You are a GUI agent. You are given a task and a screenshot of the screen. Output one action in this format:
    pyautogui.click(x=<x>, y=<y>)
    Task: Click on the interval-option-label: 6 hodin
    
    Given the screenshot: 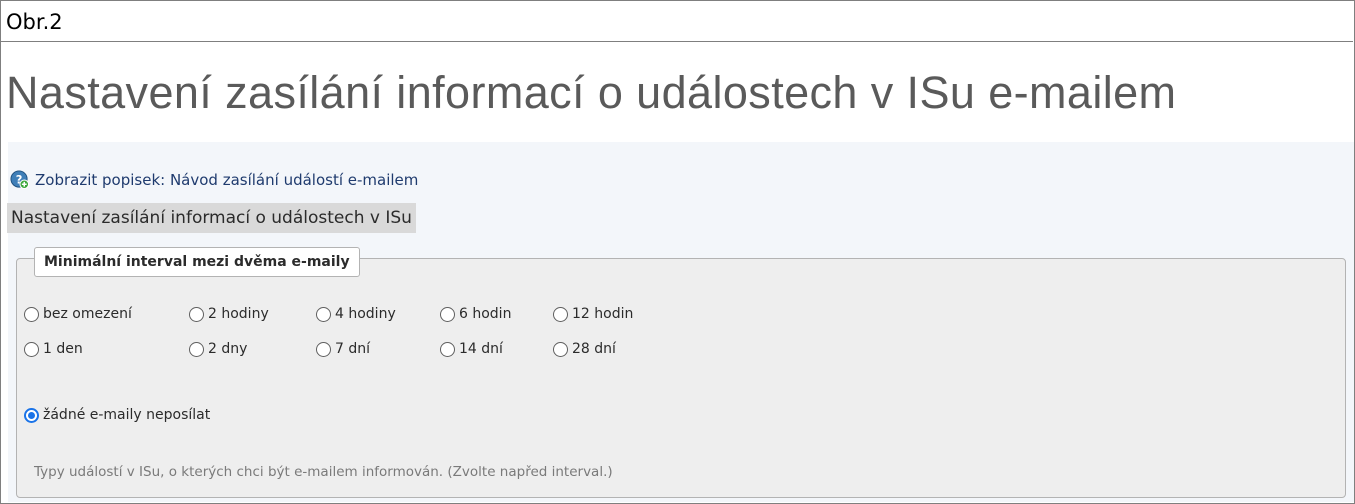 What is the action you would take?
    pyautogui.click(x=485, y=314)
    